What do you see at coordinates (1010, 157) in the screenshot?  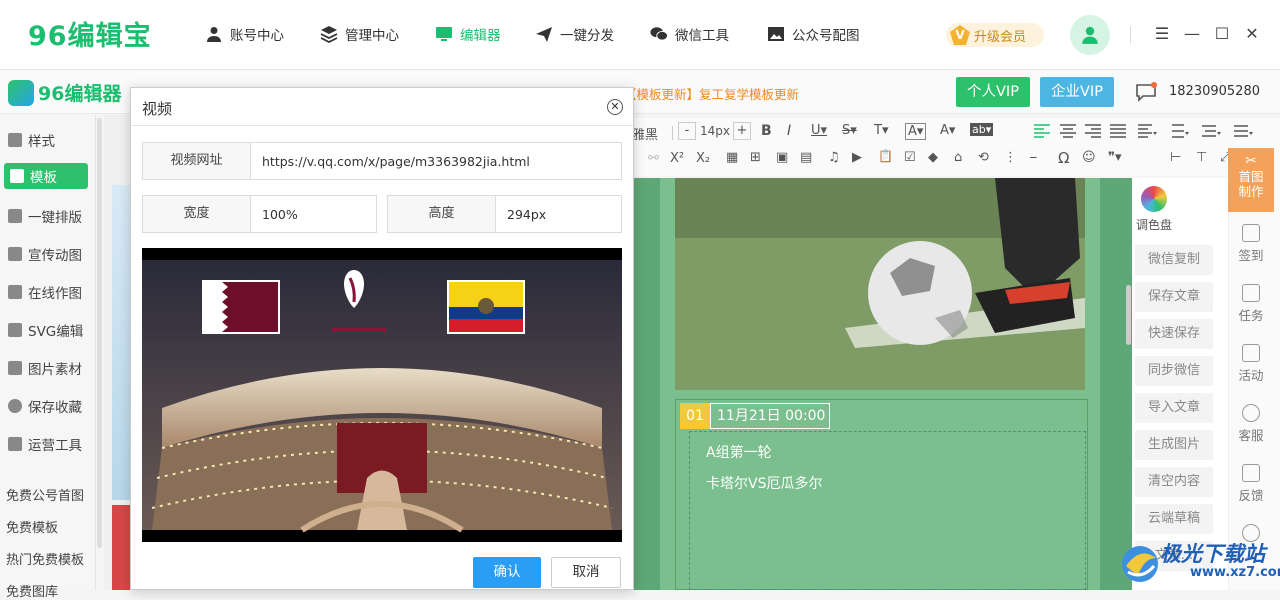 I see `magic-icon: ⋮` at bounding box center [1010, 157].